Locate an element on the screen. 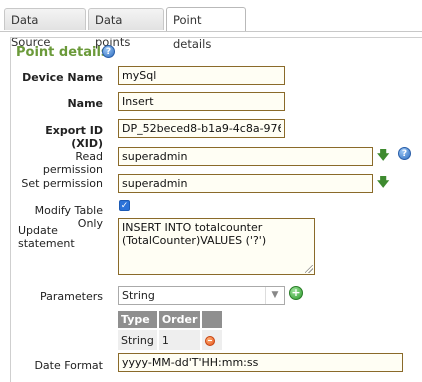  xid-field is located at coordinates (201, 128).